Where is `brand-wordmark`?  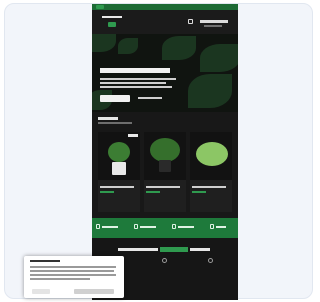
brand-wordmark is located at coordinates (214, 21).